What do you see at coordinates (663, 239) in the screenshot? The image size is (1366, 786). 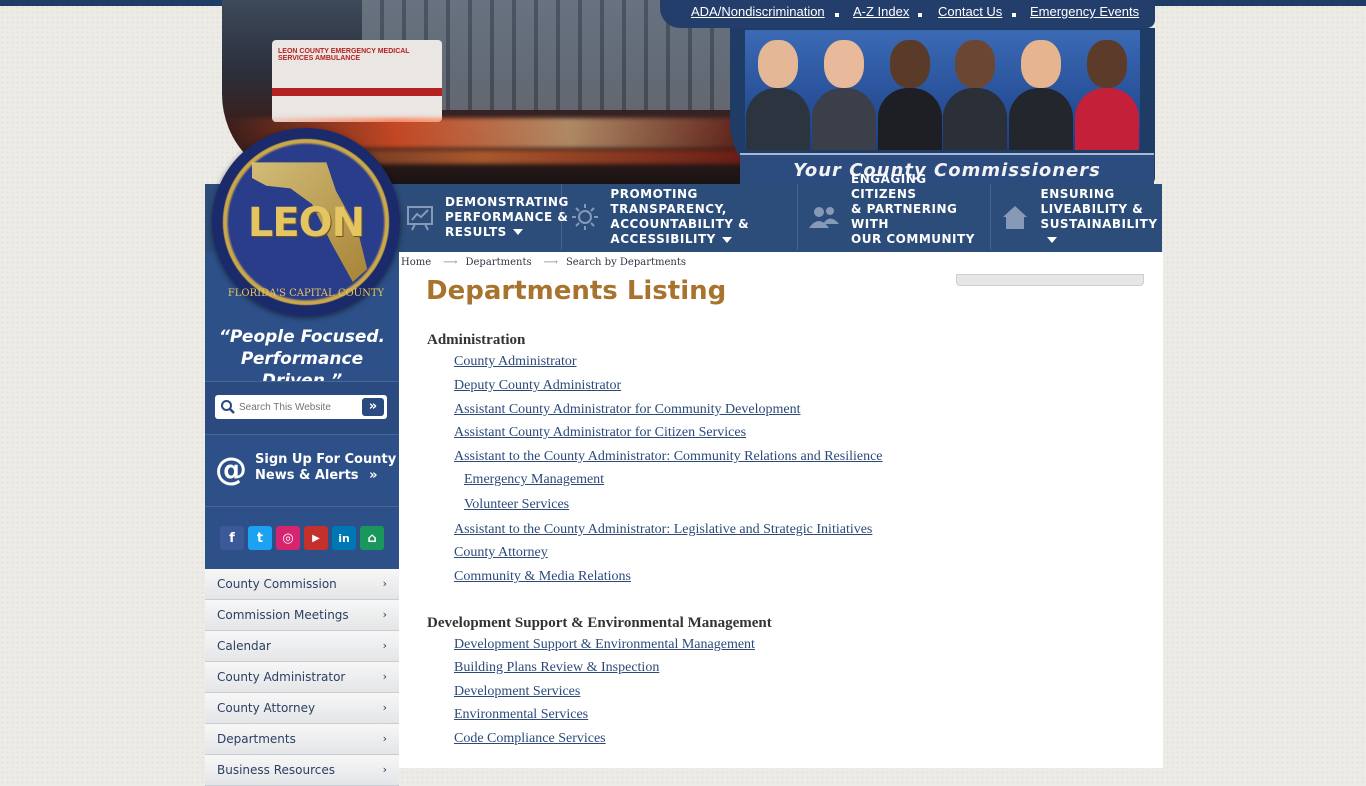 I see `nav-label: ACCESSIBILITY` at bounding box center [663, 239].